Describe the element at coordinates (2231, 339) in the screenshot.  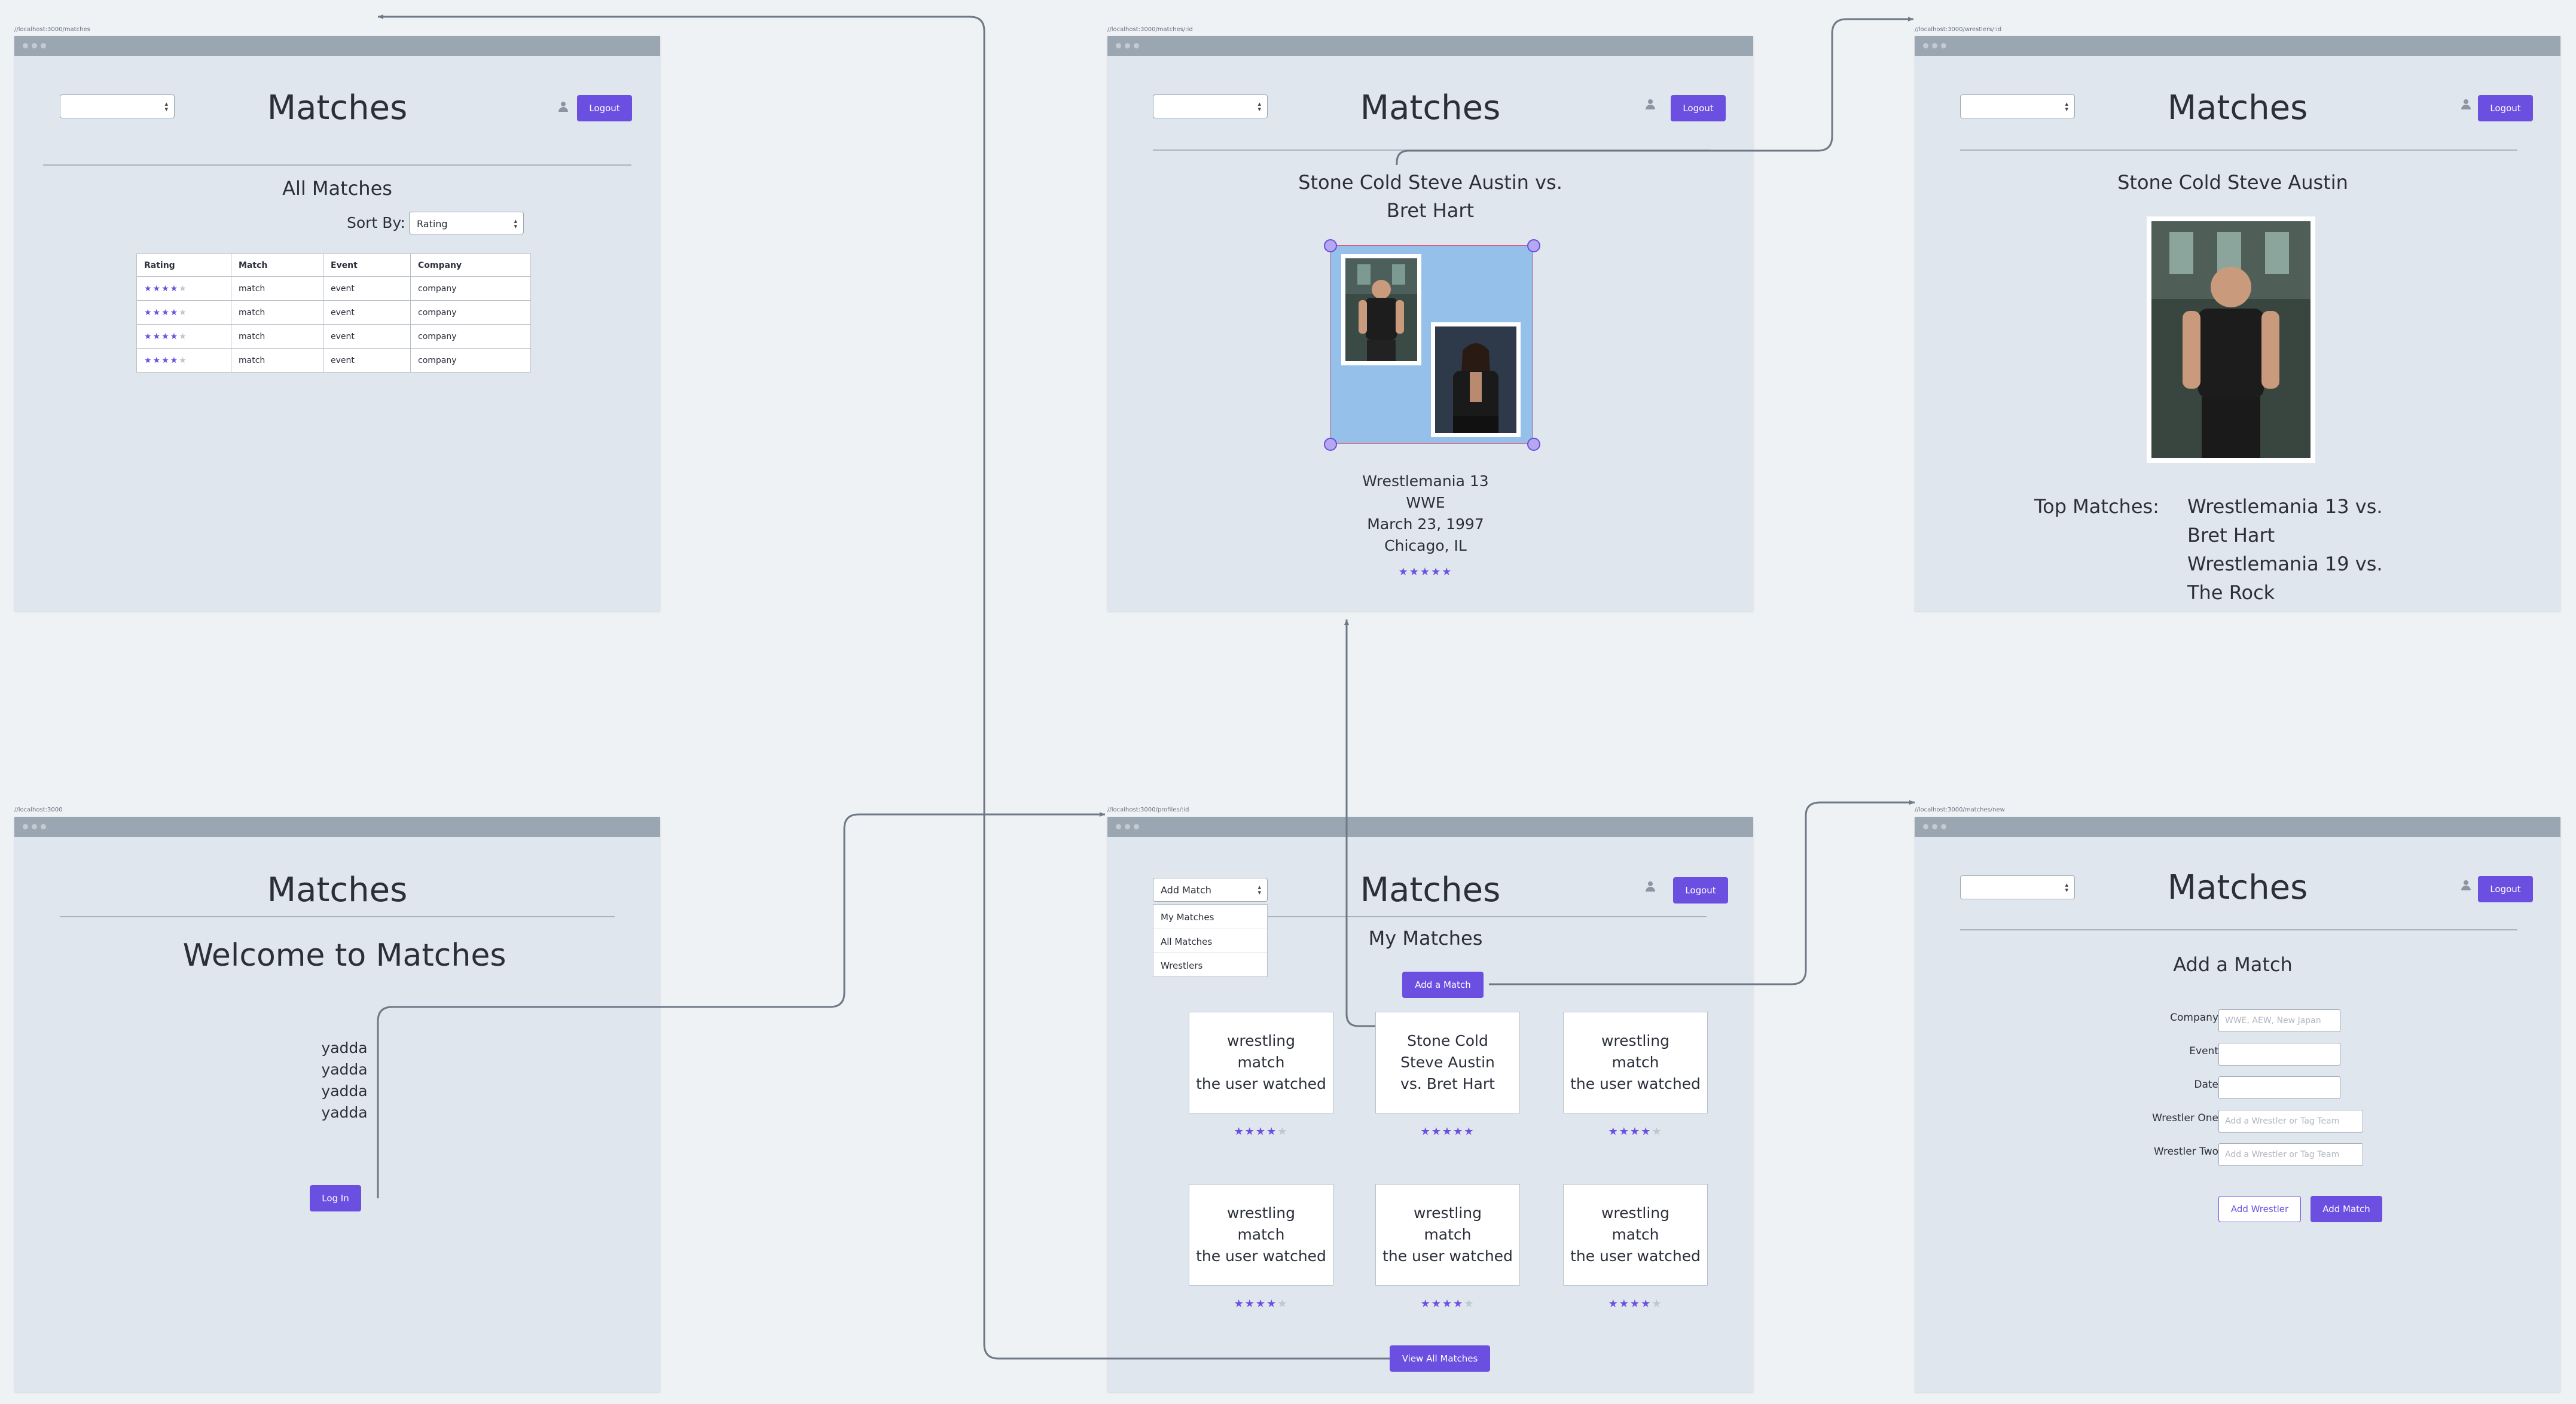
I see `wrestler-image` at that location.